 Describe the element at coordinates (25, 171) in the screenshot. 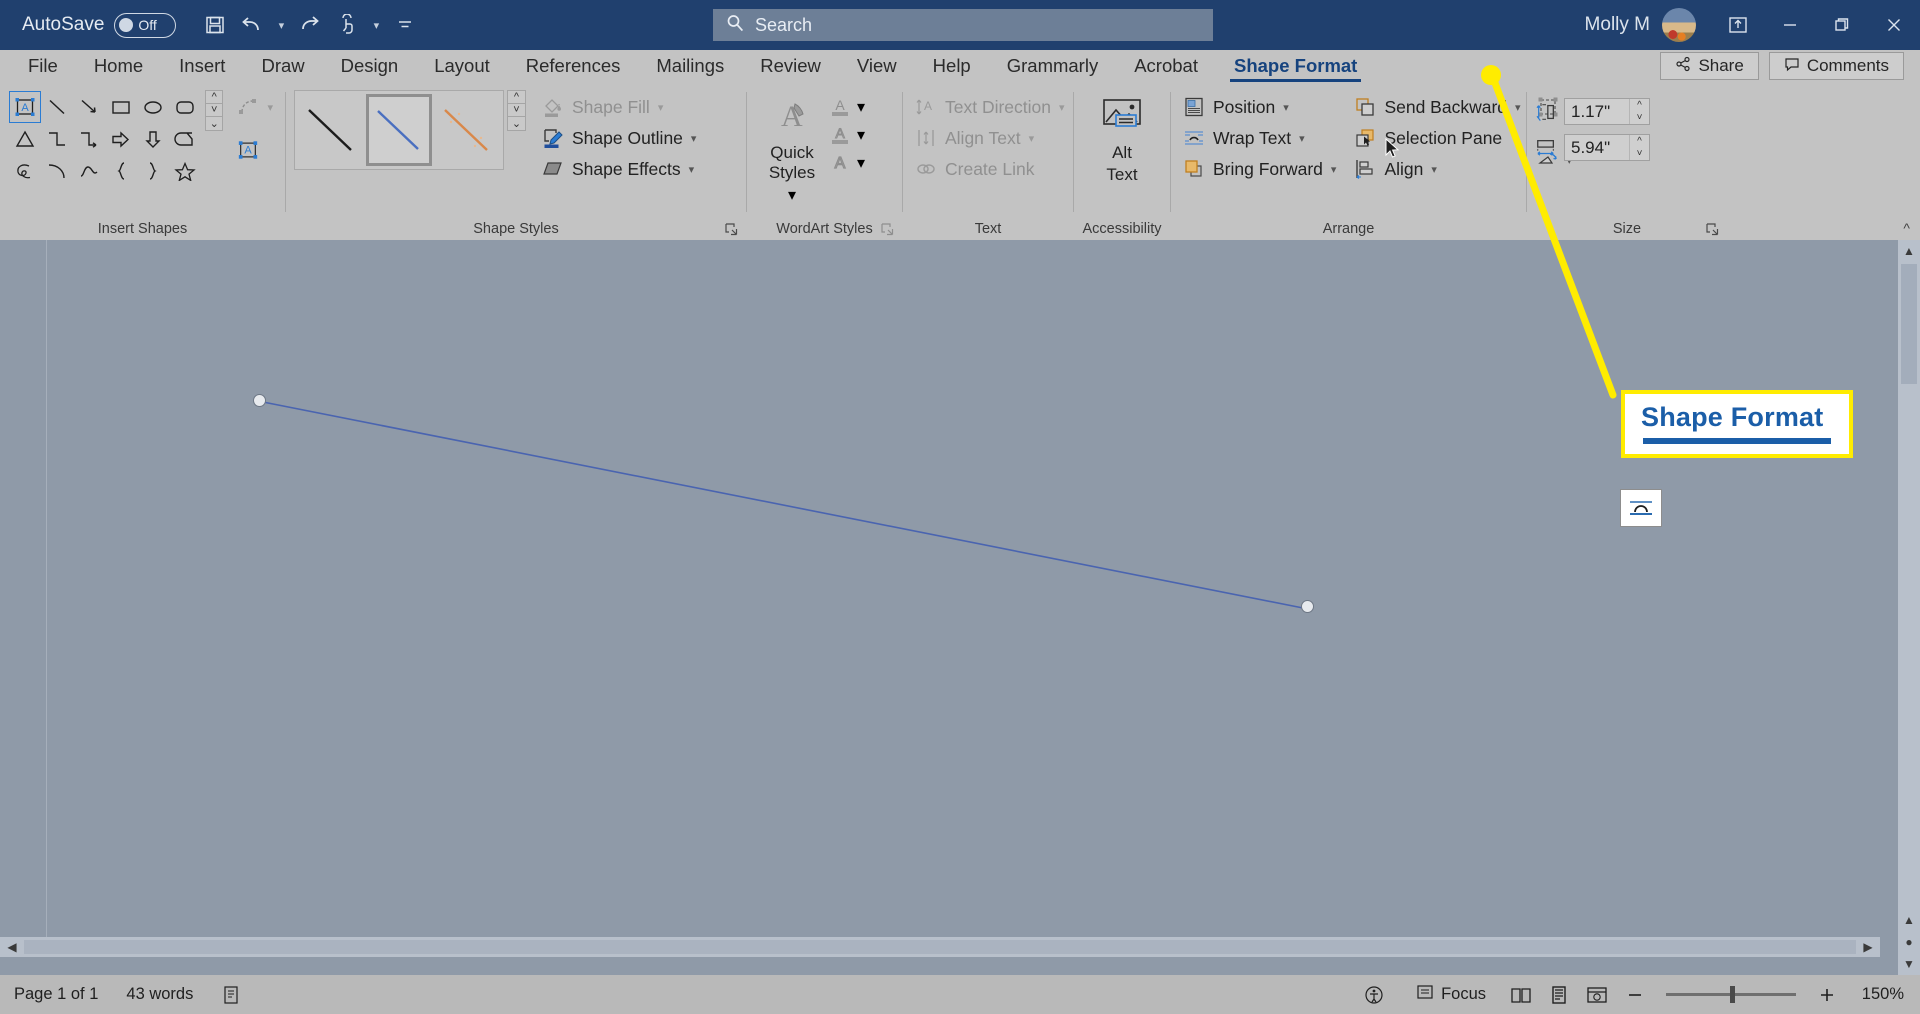

I see `scribble-shape-icon` at that location.